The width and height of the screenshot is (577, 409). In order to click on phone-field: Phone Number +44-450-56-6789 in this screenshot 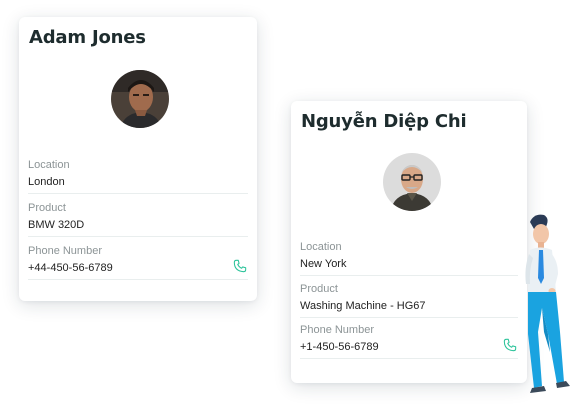, I will do `click(138, 262)`.